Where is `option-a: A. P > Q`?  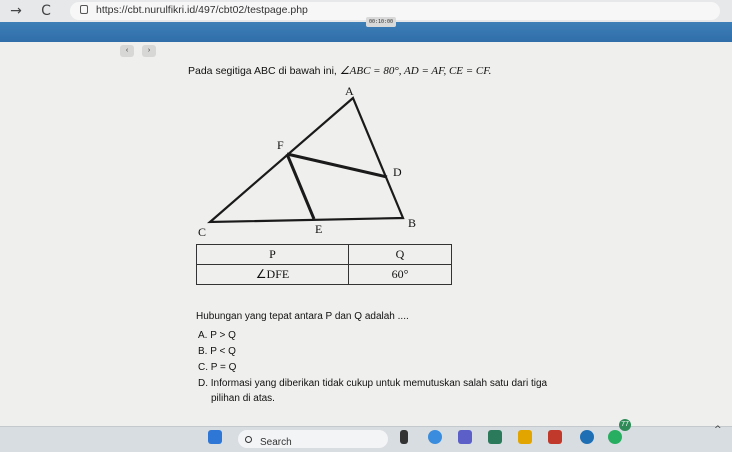
option-a: A. P > Q is located at coordinates (217, 335).